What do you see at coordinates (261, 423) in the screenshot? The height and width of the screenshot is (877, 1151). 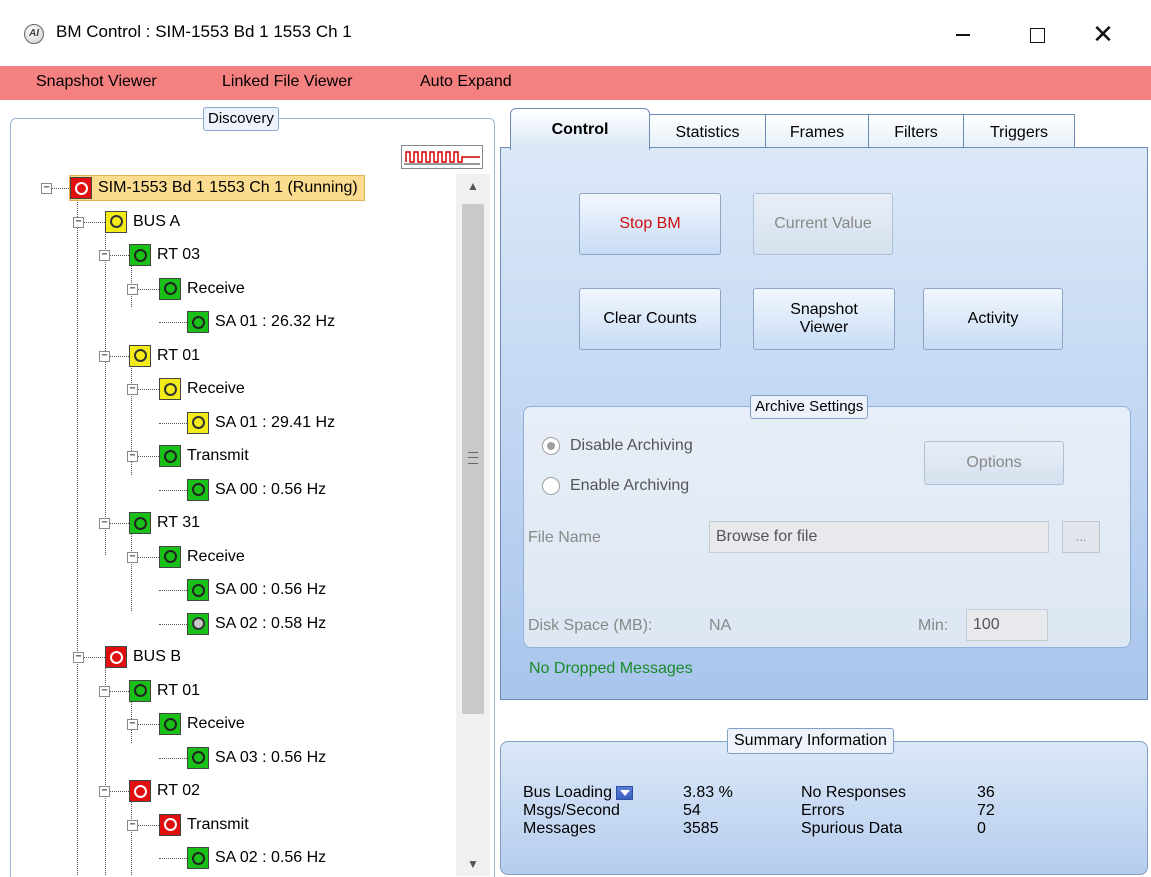 I see `tree-node: SA 01 : 29.41 Hz` at bounding box center [261, 423].